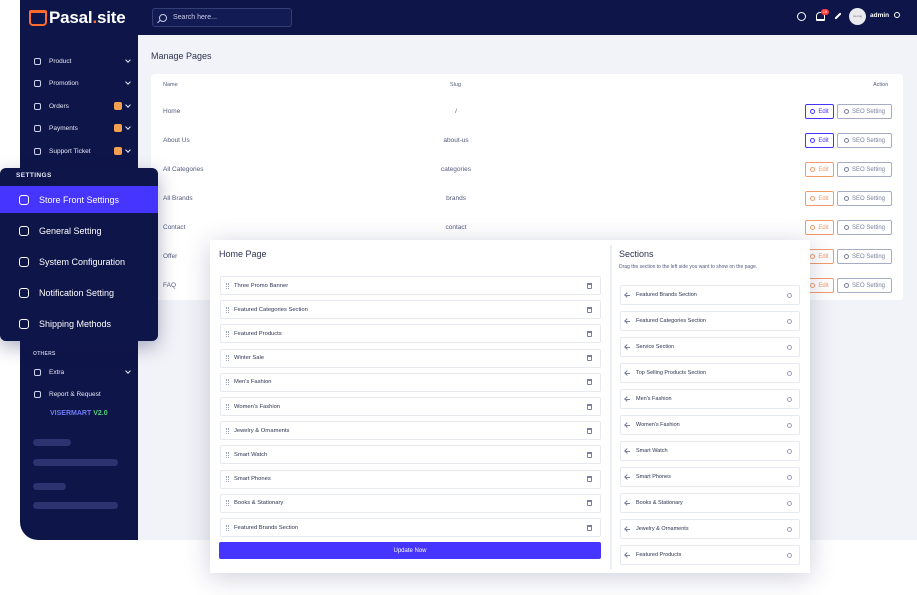 The width and height of the screenshot is (917, 595). Describe the element at coordinates (710, 503) in the screenshot. I see `available-section-item: Books & Stationary` at that location.